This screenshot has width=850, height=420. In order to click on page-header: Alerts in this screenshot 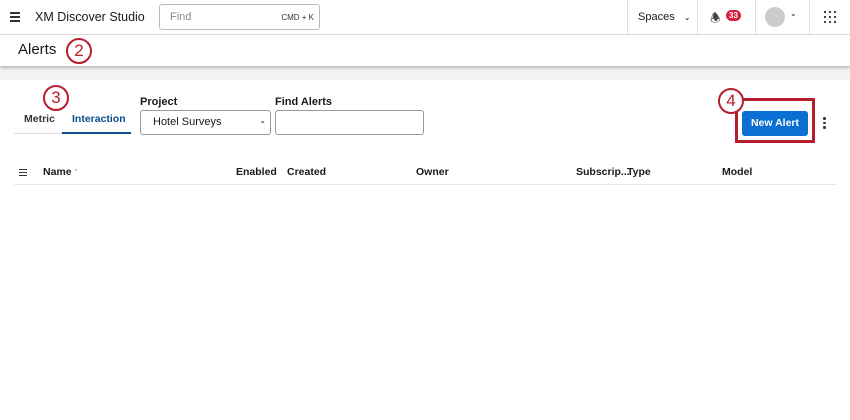, I will do `click(425, 50)`.